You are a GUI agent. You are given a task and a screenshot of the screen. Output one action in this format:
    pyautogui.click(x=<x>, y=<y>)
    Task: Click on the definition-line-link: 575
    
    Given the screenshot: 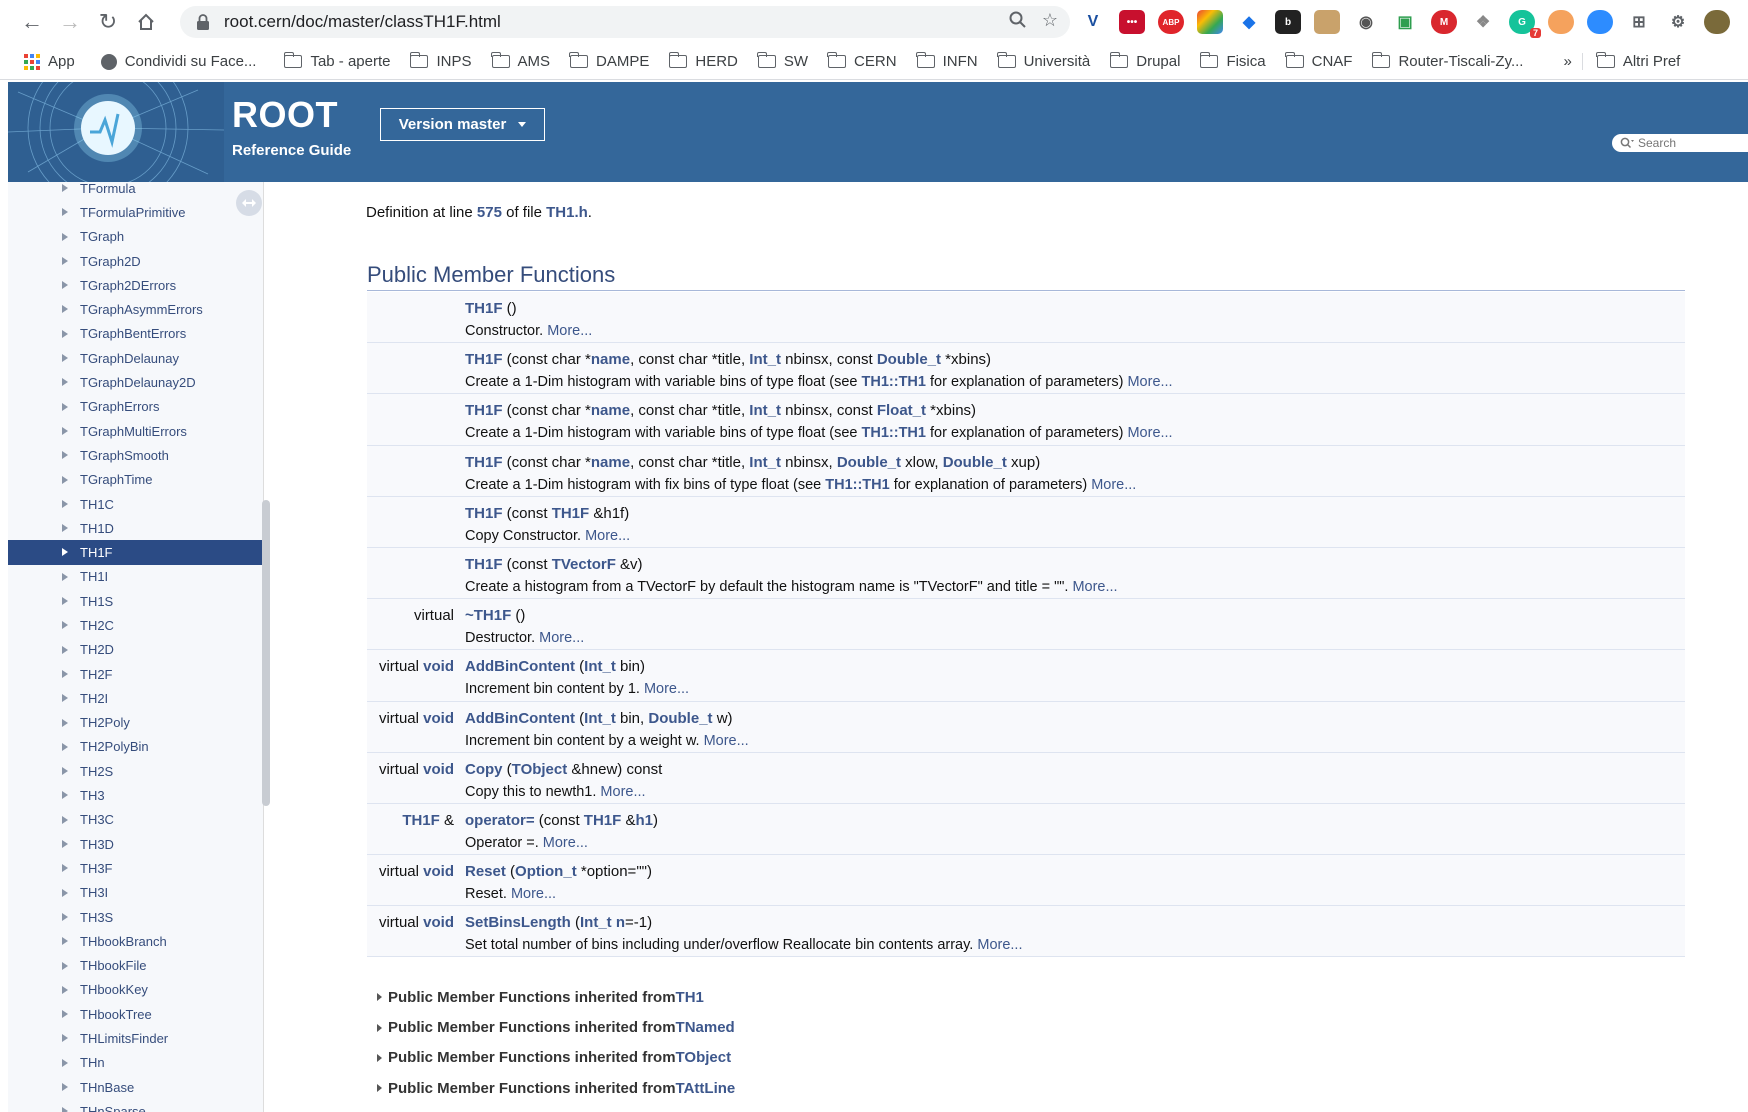 What is the action you would take?
    pyautogui.click(x=489, y=212)
    